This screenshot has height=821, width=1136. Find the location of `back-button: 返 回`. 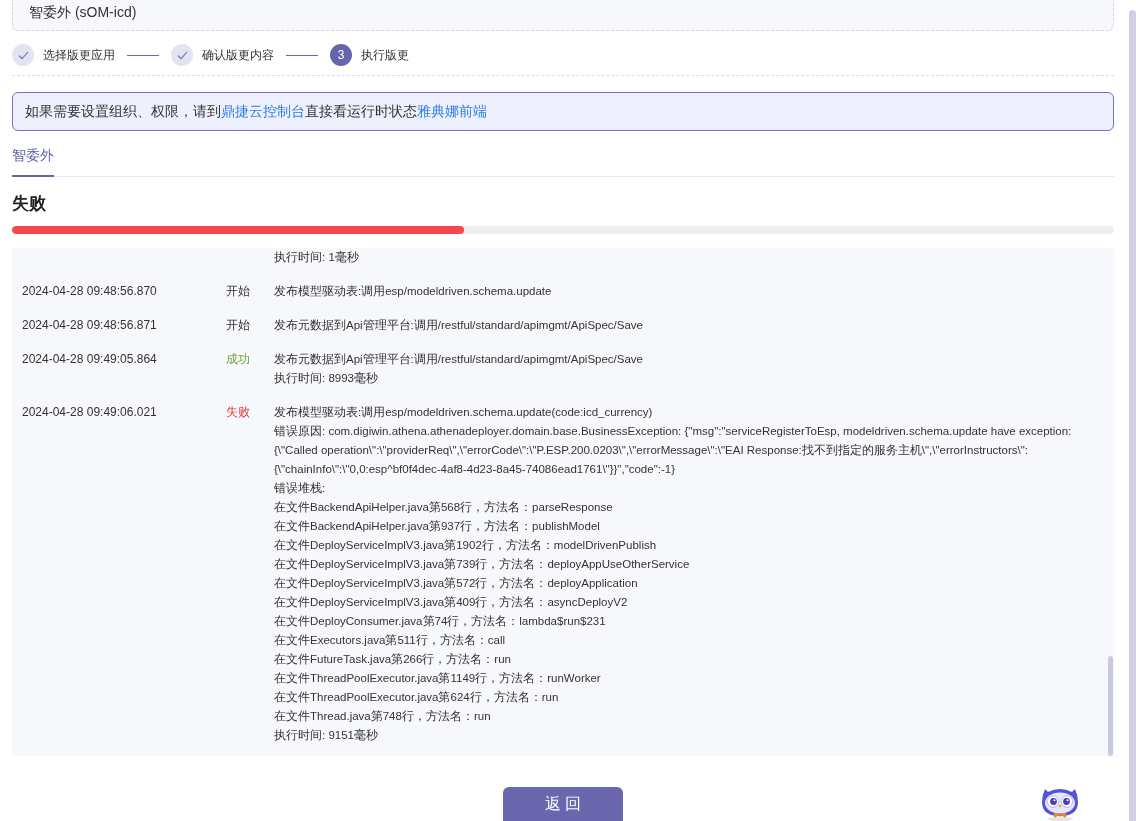

back-button: 返 回 is located at coordinates (563, 804).